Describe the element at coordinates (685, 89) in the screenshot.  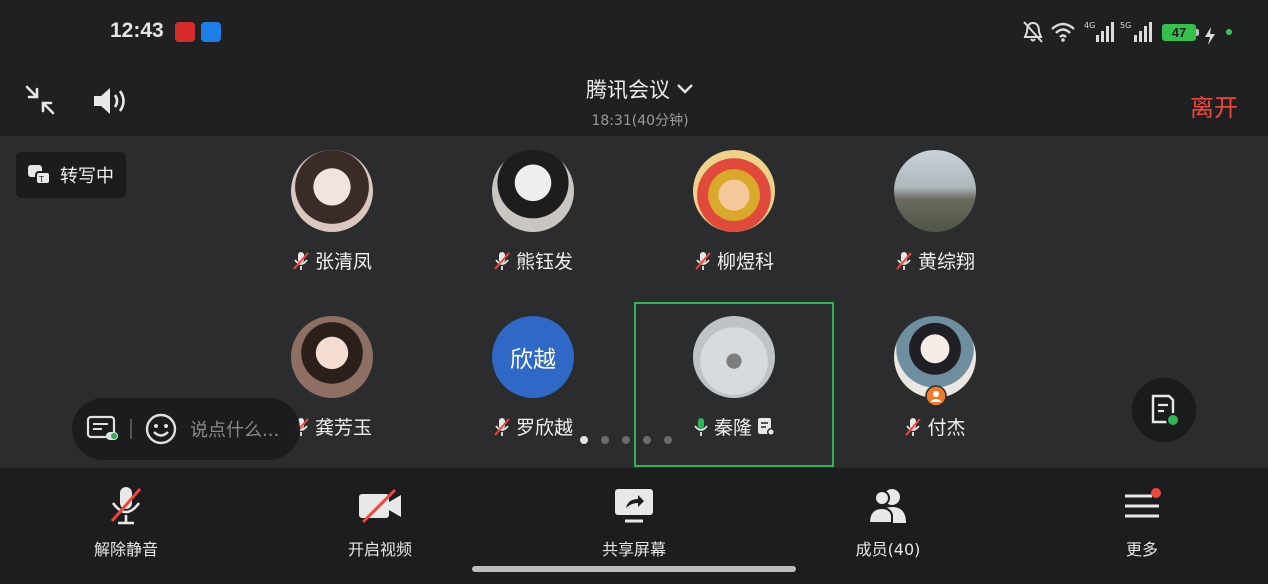
I see `chevron-down-icon` at that location.